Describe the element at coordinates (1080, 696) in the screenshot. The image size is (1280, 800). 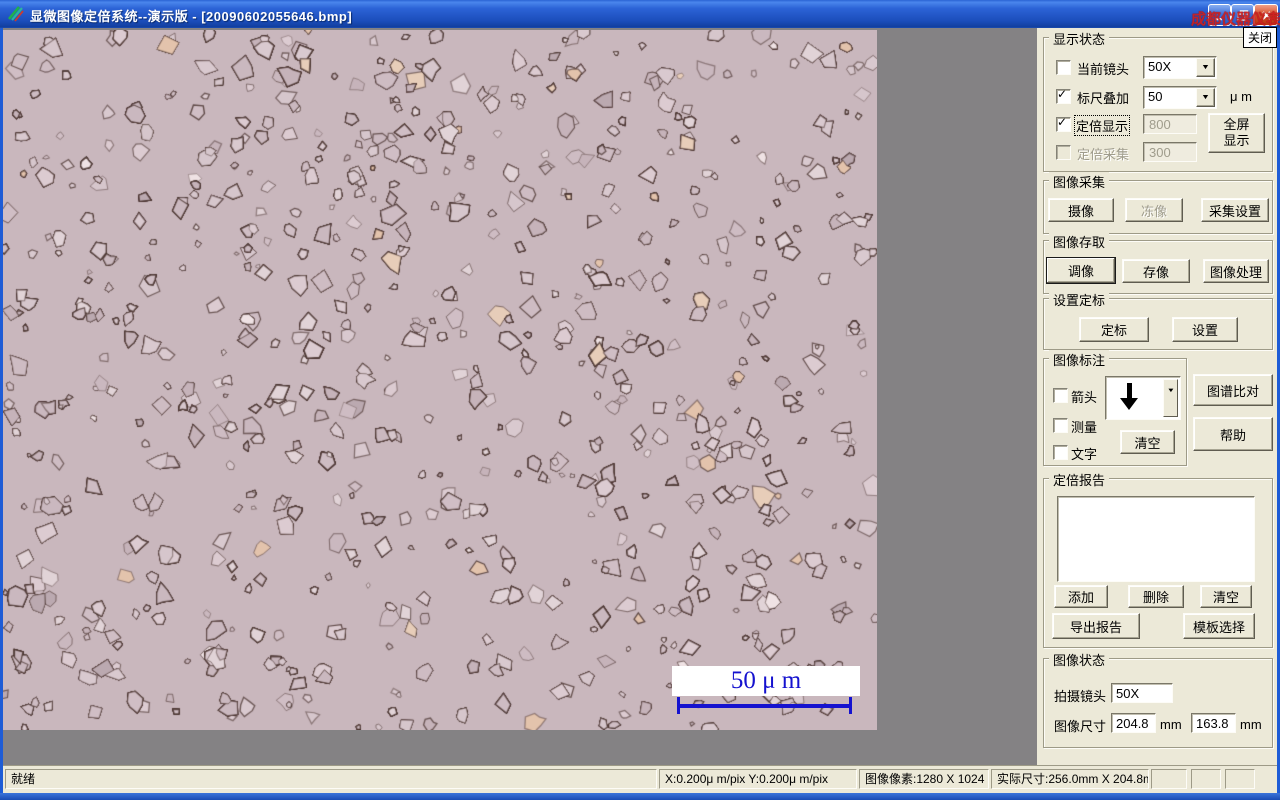
I see `lens-label: 拍摄镜头` at that location.